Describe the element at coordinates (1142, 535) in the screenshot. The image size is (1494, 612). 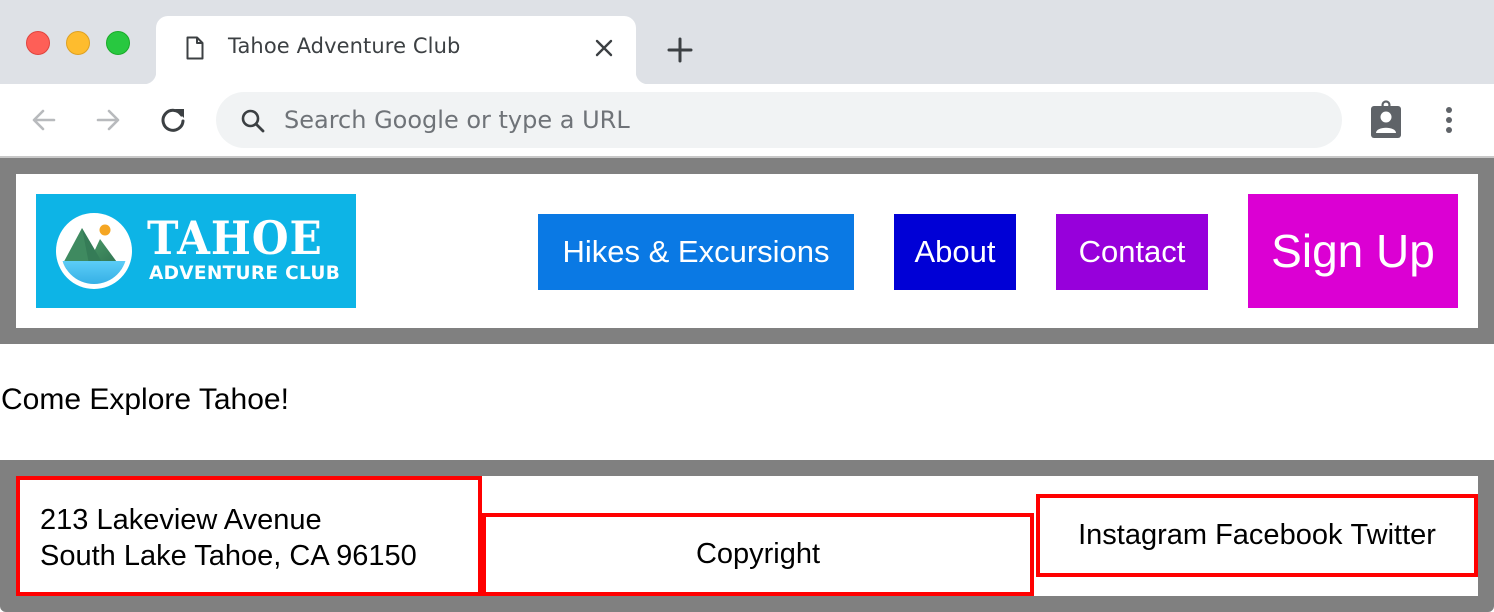
I see `social-link-instagram: Instagram` at that location.